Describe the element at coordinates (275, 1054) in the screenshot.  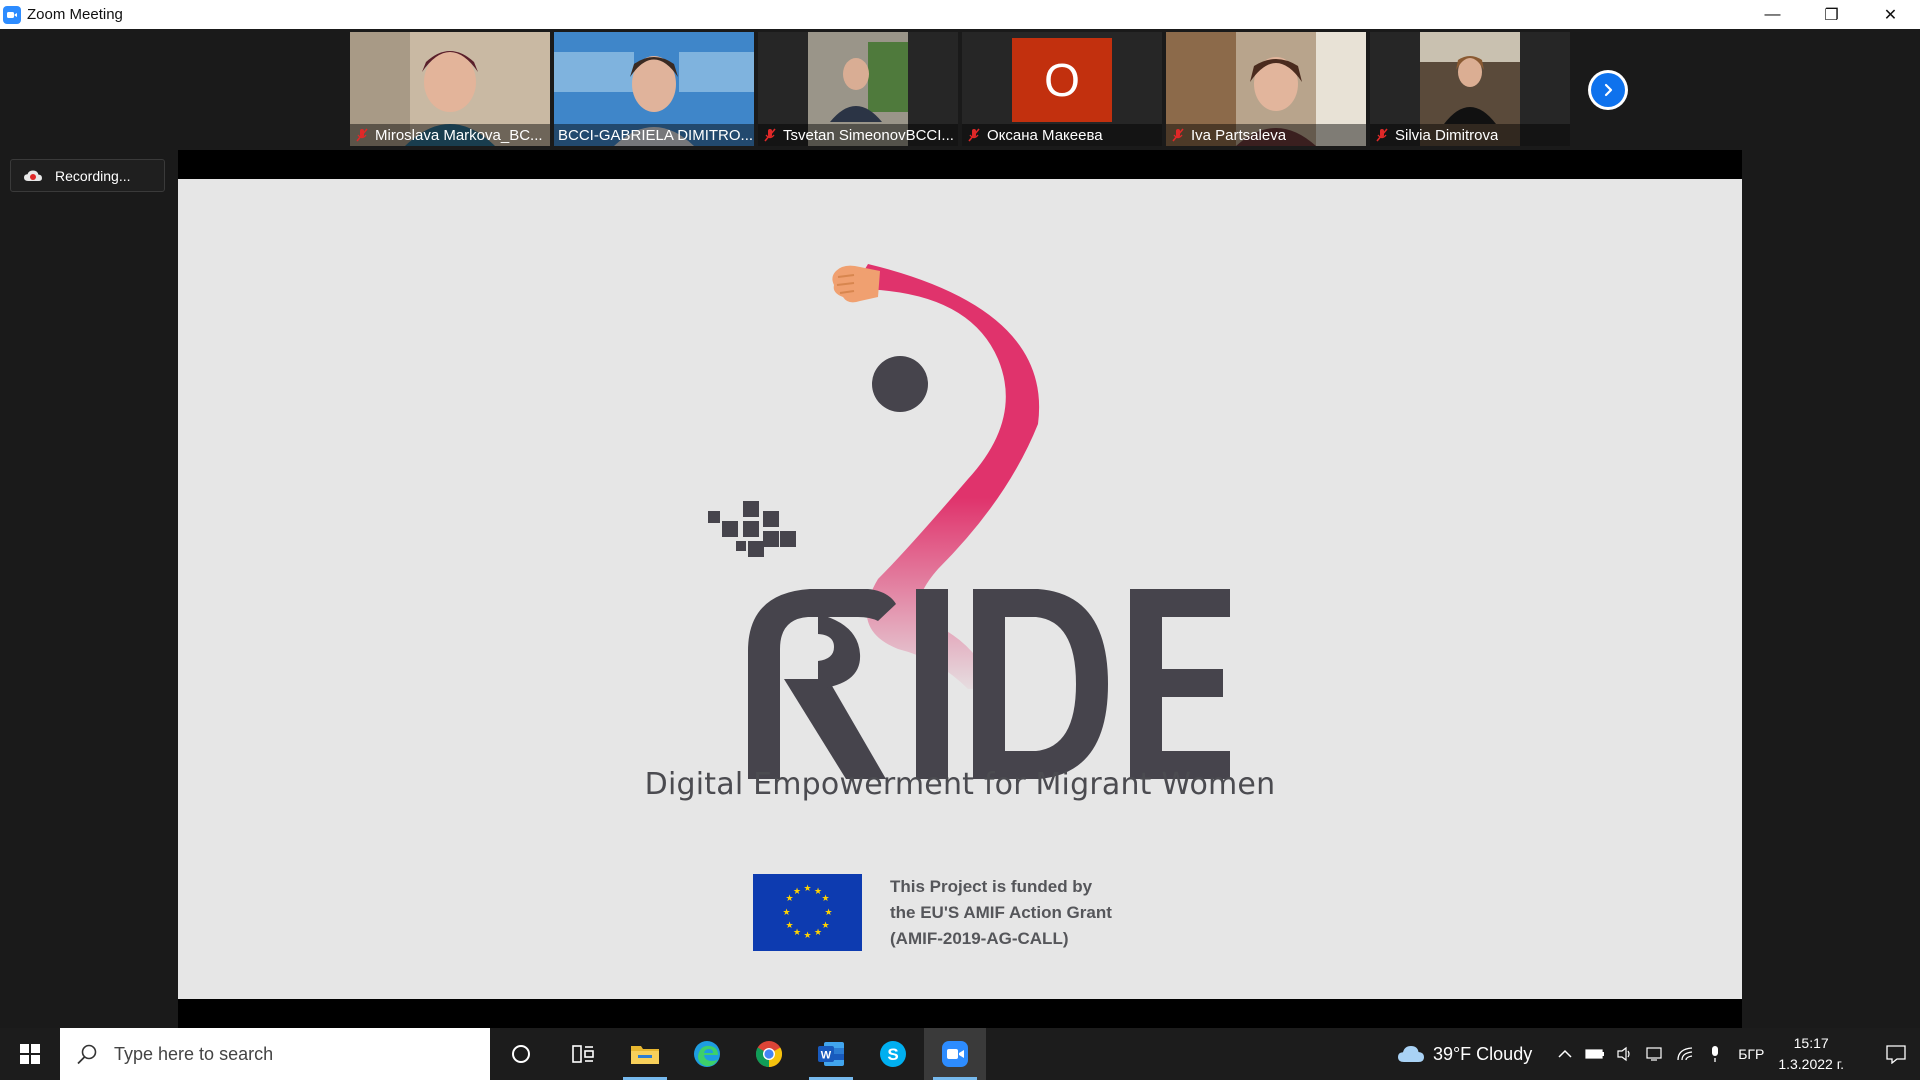
I see `taskbar-search-box: Type here to search` at that location.